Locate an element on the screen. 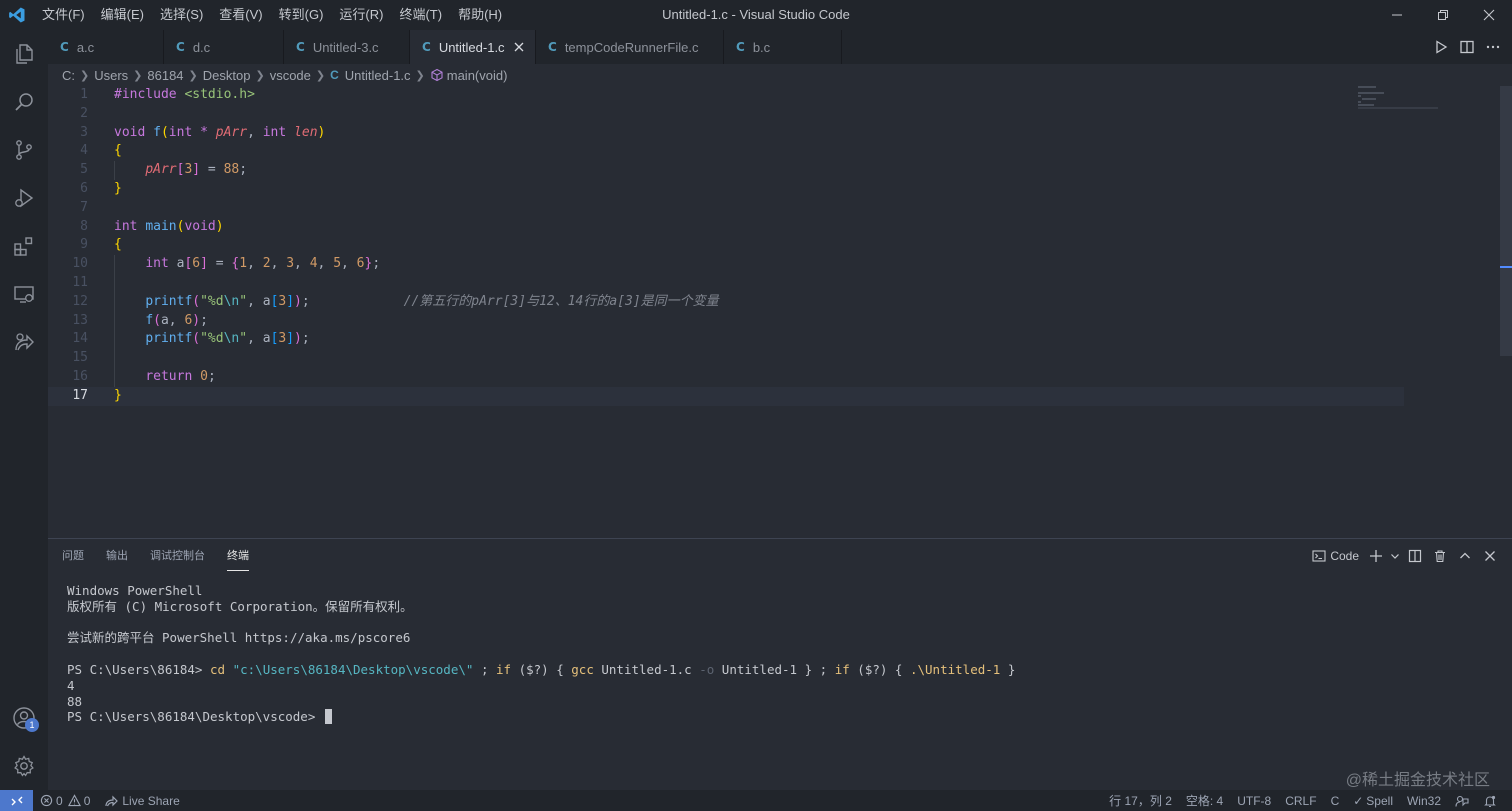 This screenshot has width=1512, height=811. platform: Win32 is located at coordinates (1424, 800).